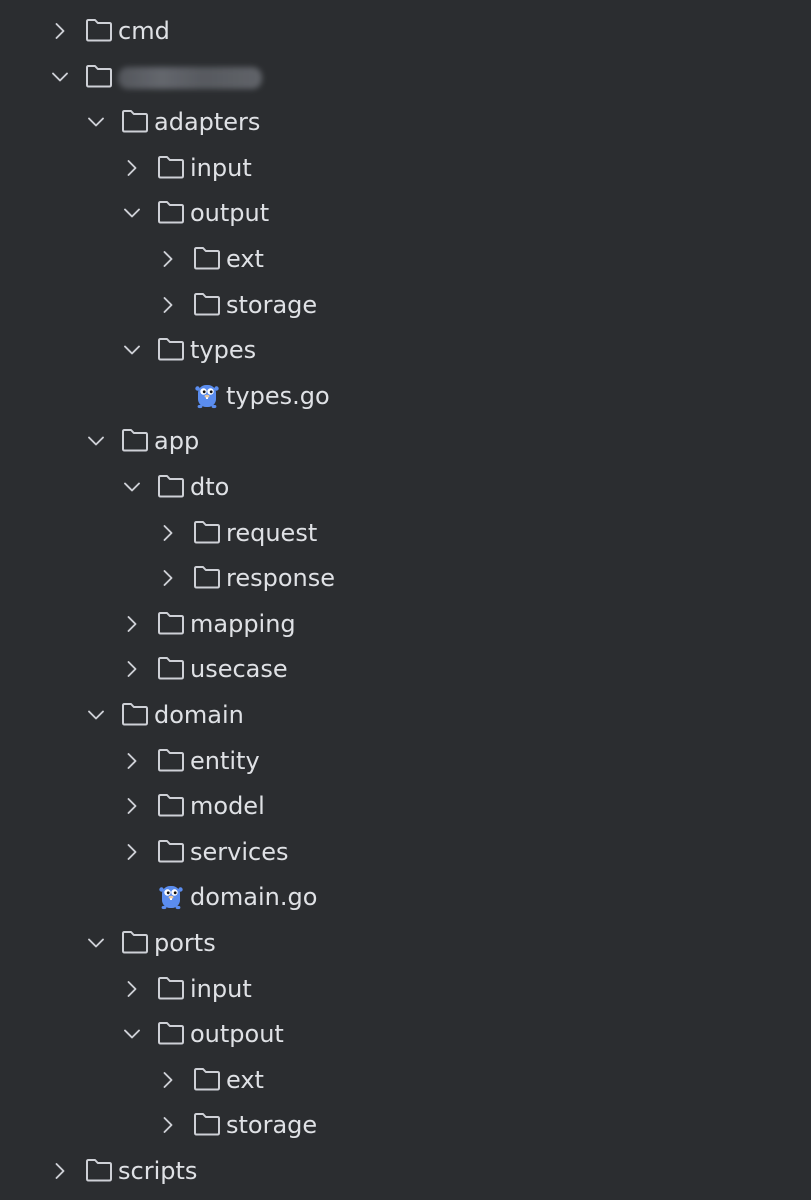 Image resolution: width=811 pixels, height=1200 pixels. I want to click on tree-item-folder: ports, so click(405, 943).